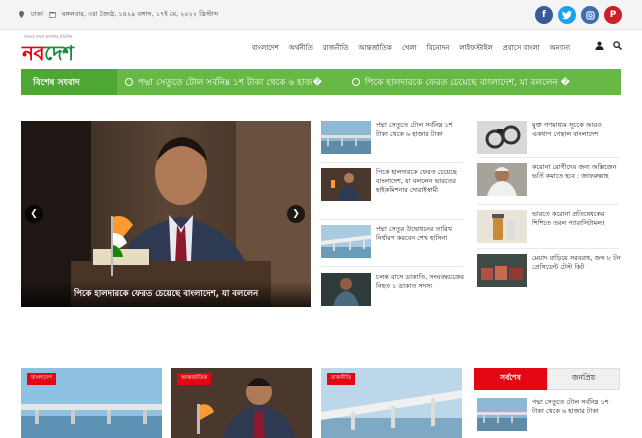 The height and width of the screenshot is (438, 642). I want to click on sidebar-tabs: সর্বশেষ জনপ্রিয়, so click(547, 379).